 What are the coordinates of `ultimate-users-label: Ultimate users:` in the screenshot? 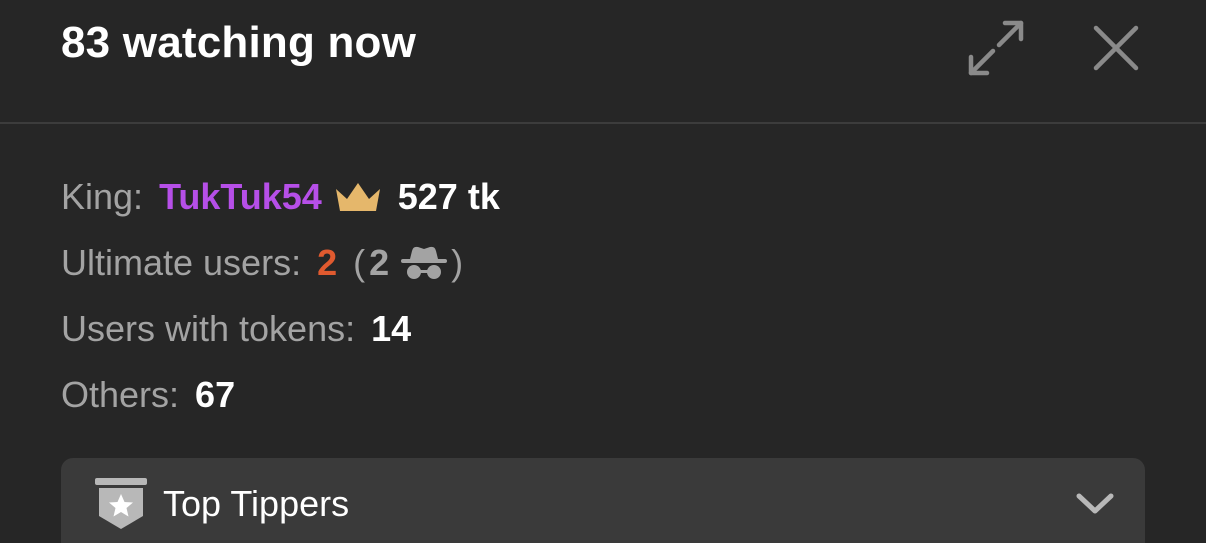 It's located at (181, 262).